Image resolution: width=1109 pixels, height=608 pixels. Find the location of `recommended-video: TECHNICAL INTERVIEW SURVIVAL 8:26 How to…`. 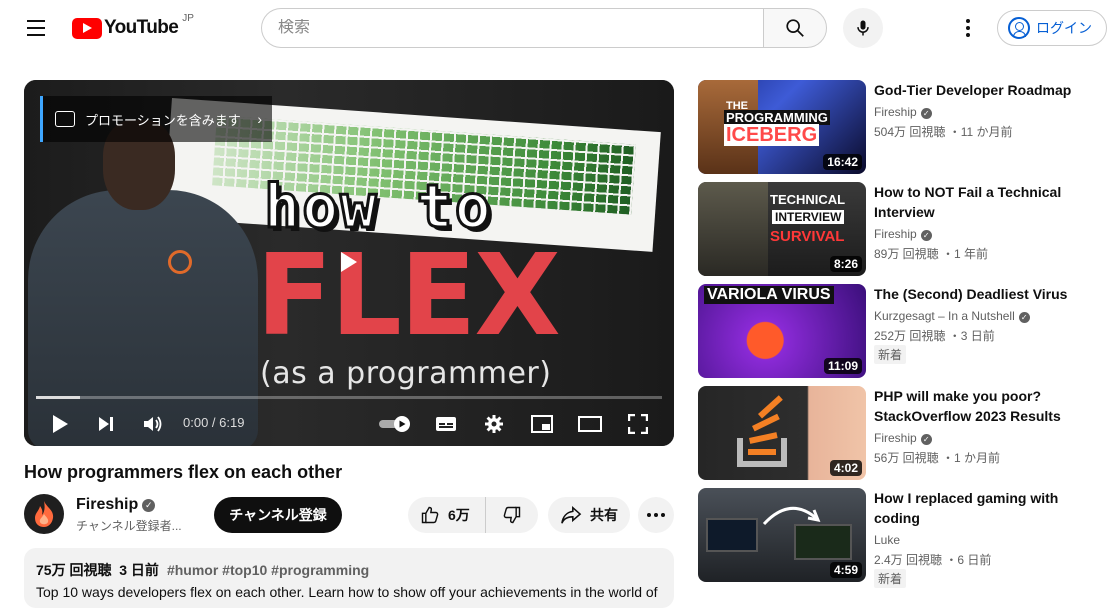

recommended-video: TECHNICAL INTERVIEW SURVIVAL 8:26 How to… is located at coordinates (903, 229).